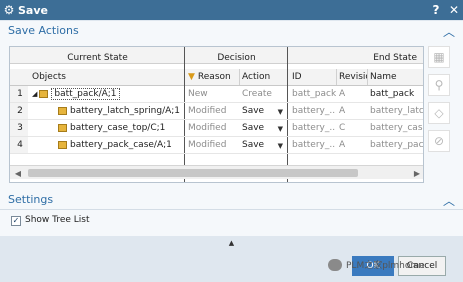 The height and width of the screenshot is (282, 463). I want to click on table-group-header: Current State Decision End State, so click(216, 55).